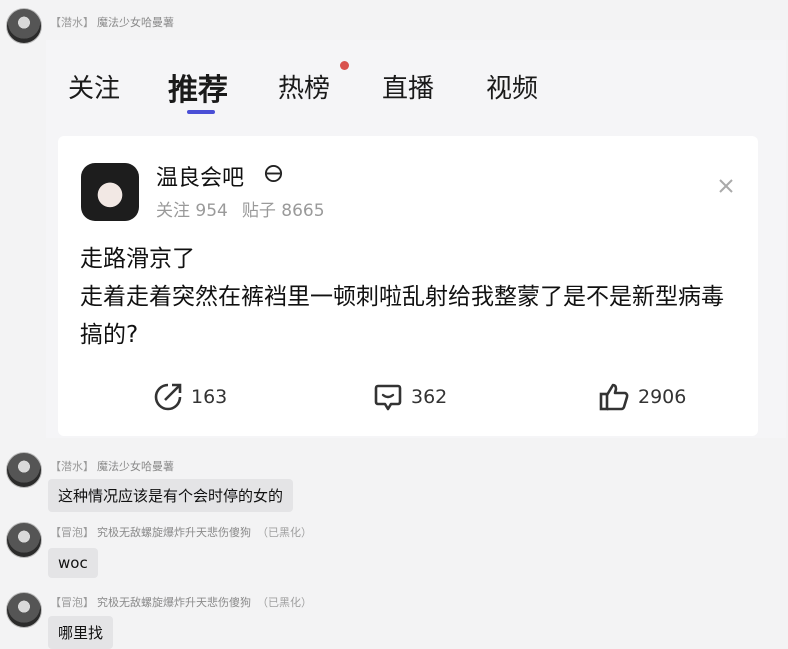 The width and height of the screenshot is (788, 649). I want to click on author-name: 温良会吧, so click(200, 176).